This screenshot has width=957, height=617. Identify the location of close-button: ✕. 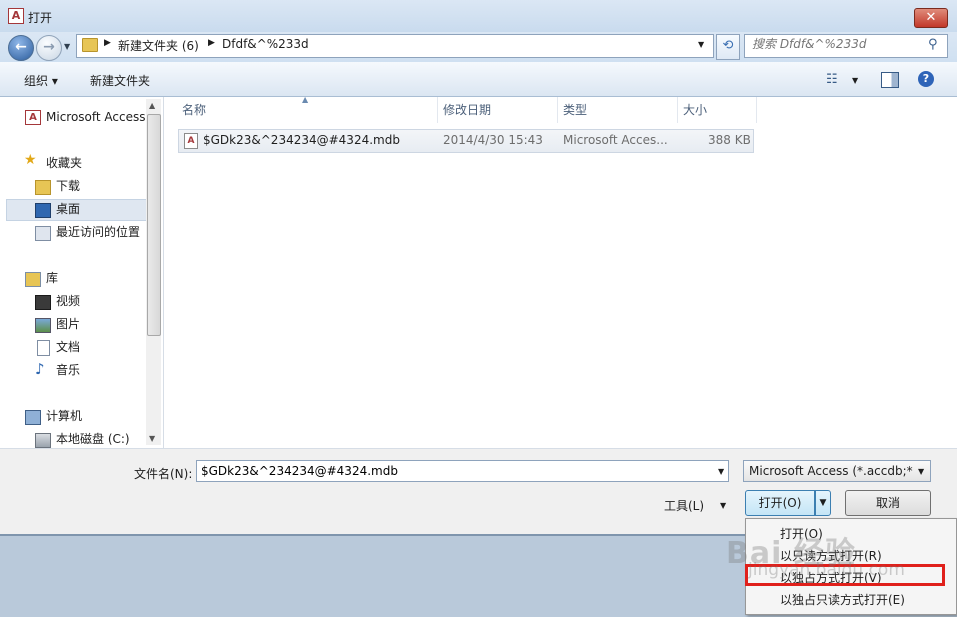
(931, 18).